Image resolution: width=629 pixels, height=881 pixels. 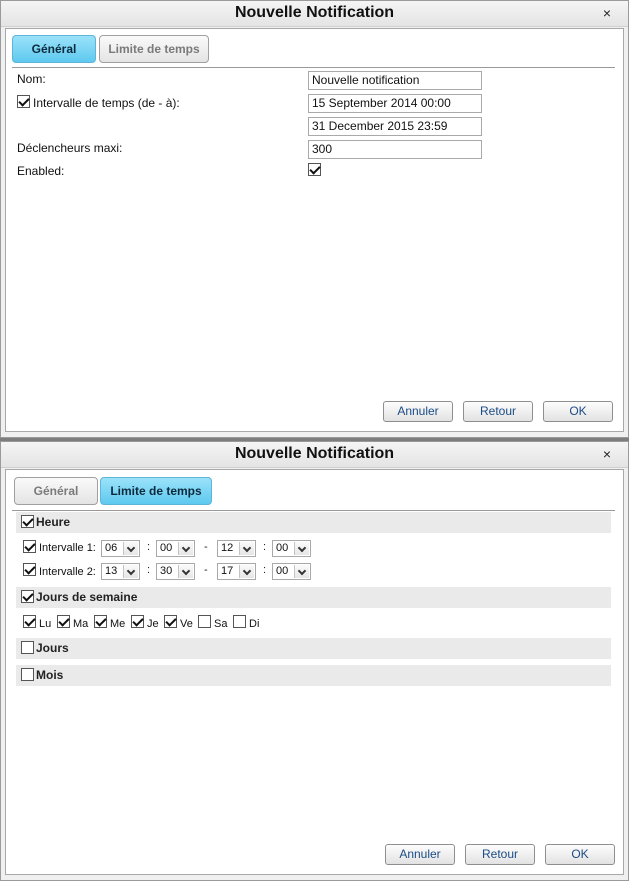 I want to click on interval-2-to-hour-select: 17, so click(x=236, y=571).